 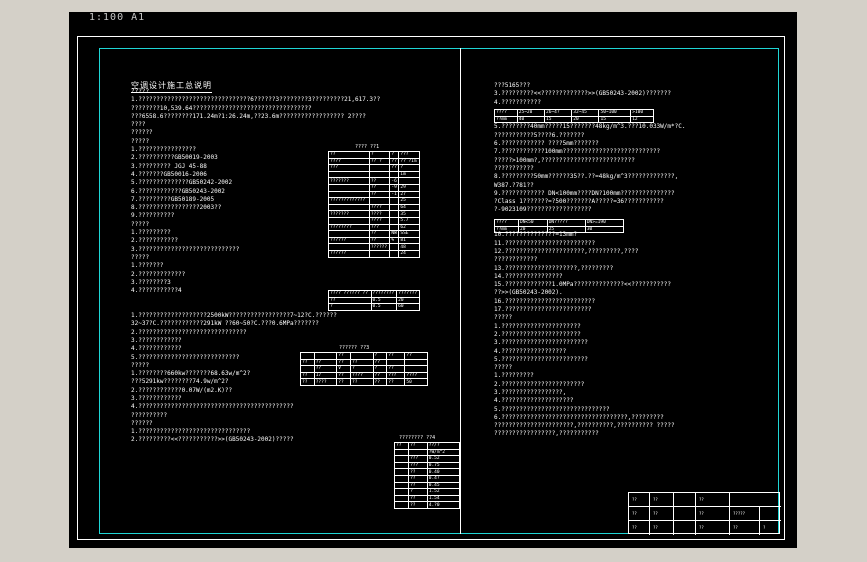 I want to click on table-row: ??????????? 35, so click(x=374, y=214).